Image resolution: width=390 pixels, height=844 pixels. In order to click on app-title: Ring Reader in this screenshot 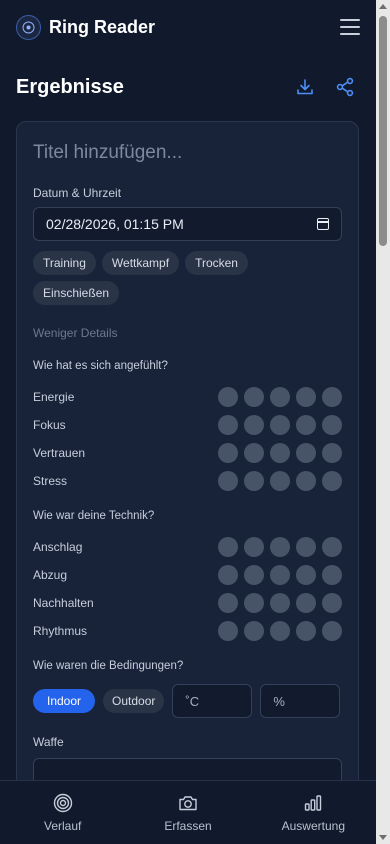, I will do `click(102, 26)`.